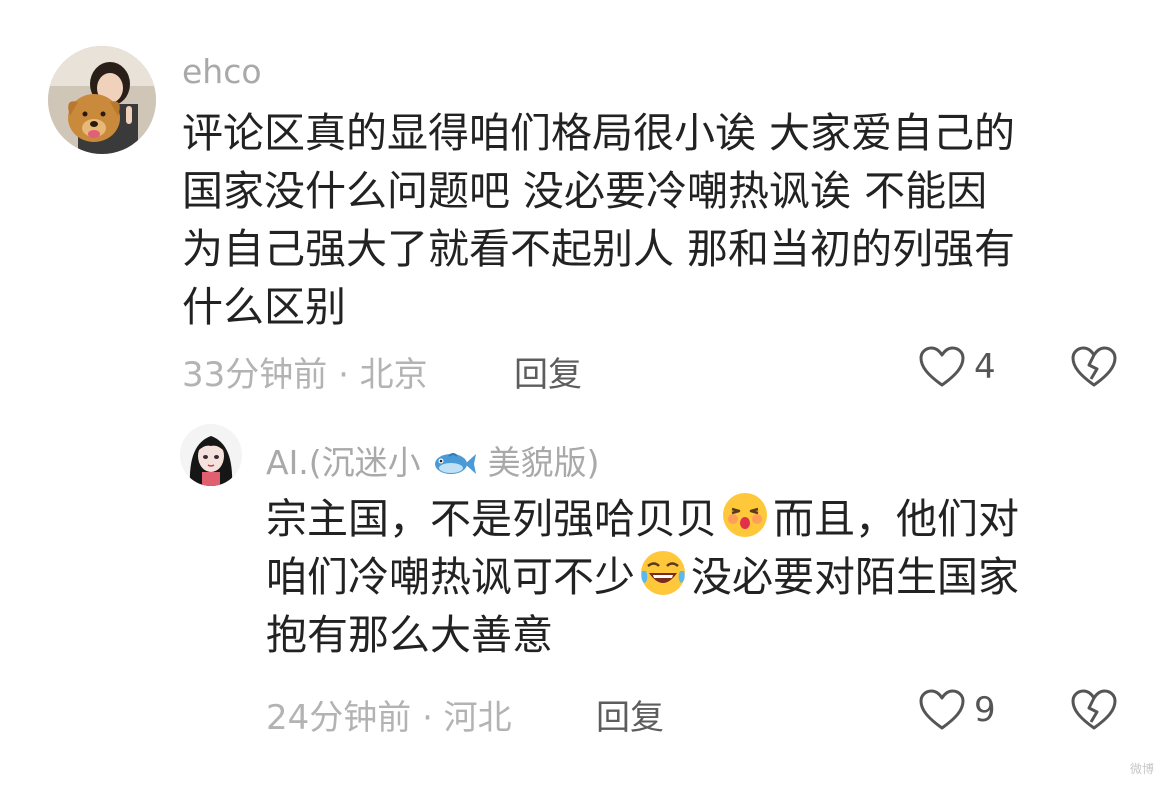 Image resolution: width=1170 pixels, height=787 pixels. I want to click on comment-line: 评论区真的显得咱们格局很小诶 大家爱自己的, so click(599, 133).